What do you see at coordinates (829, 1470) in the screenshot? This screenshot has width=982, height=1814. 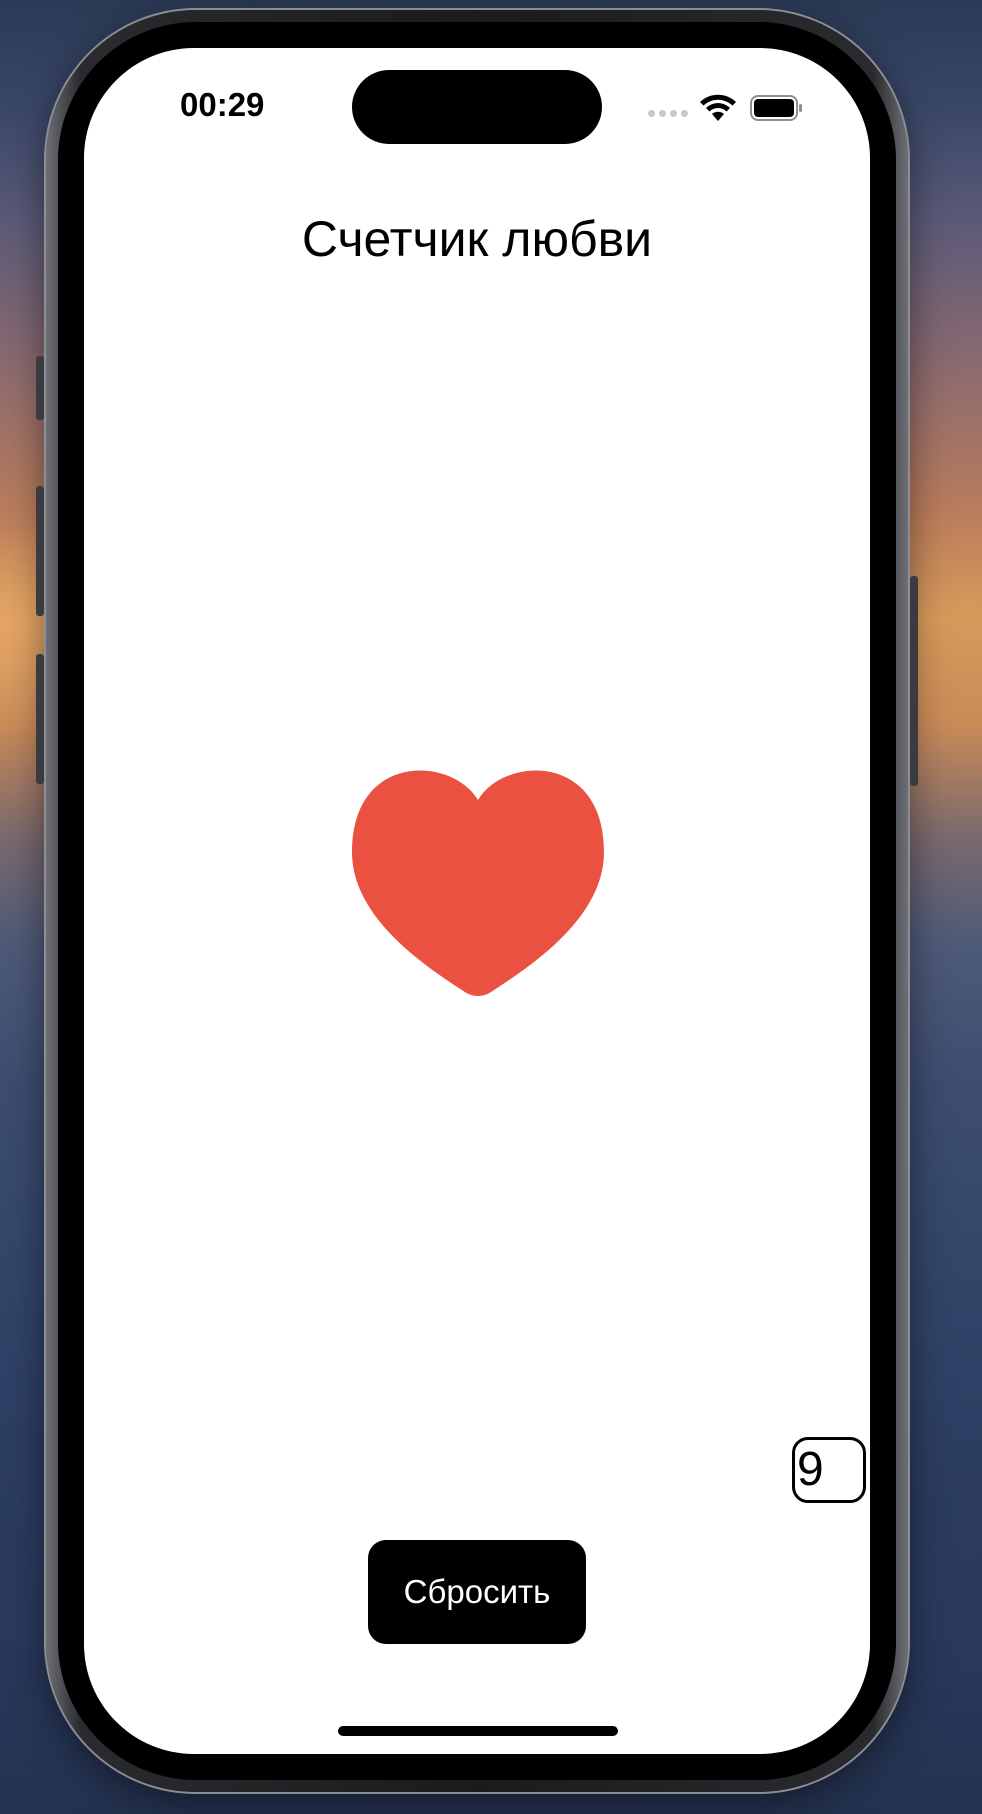 I see `love-counter-value: 9` at bounding box center [829, 1470].